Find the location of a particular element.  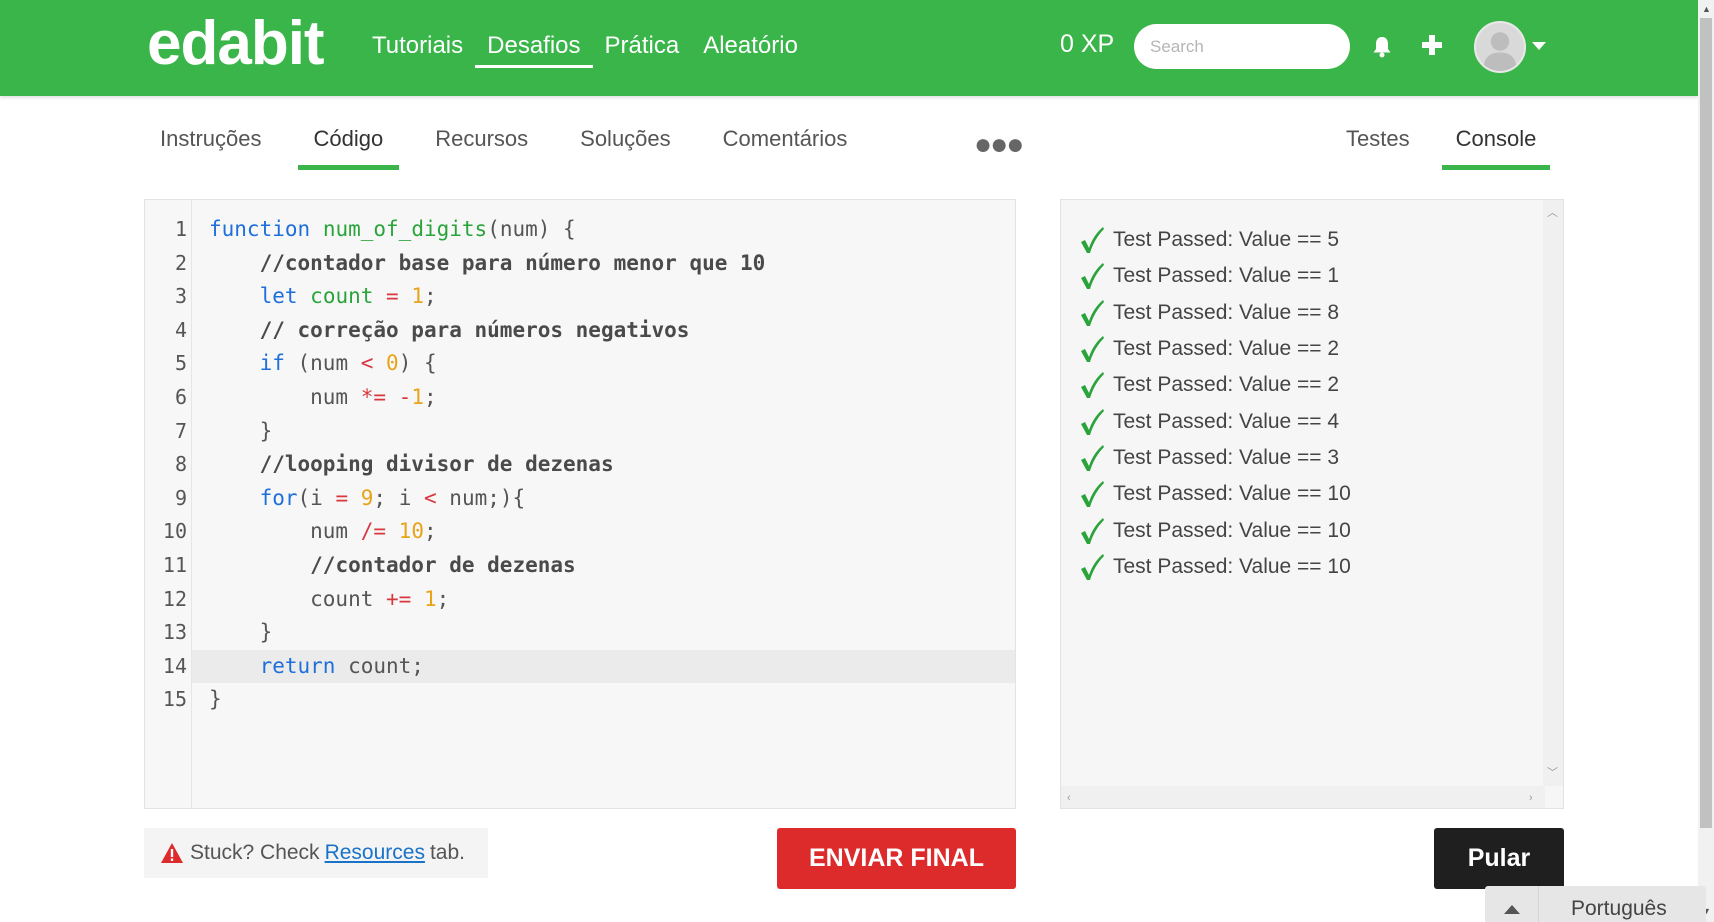

tab-console: Console is located at coordinates (1496, 144).